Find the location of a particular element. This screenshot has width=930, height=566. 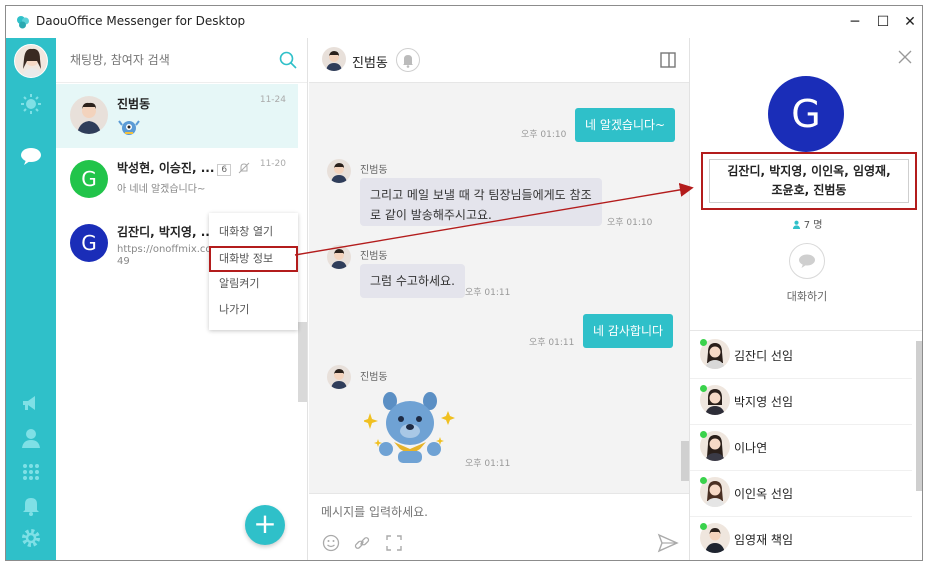

person-icon is located at coordinates (31, 438).